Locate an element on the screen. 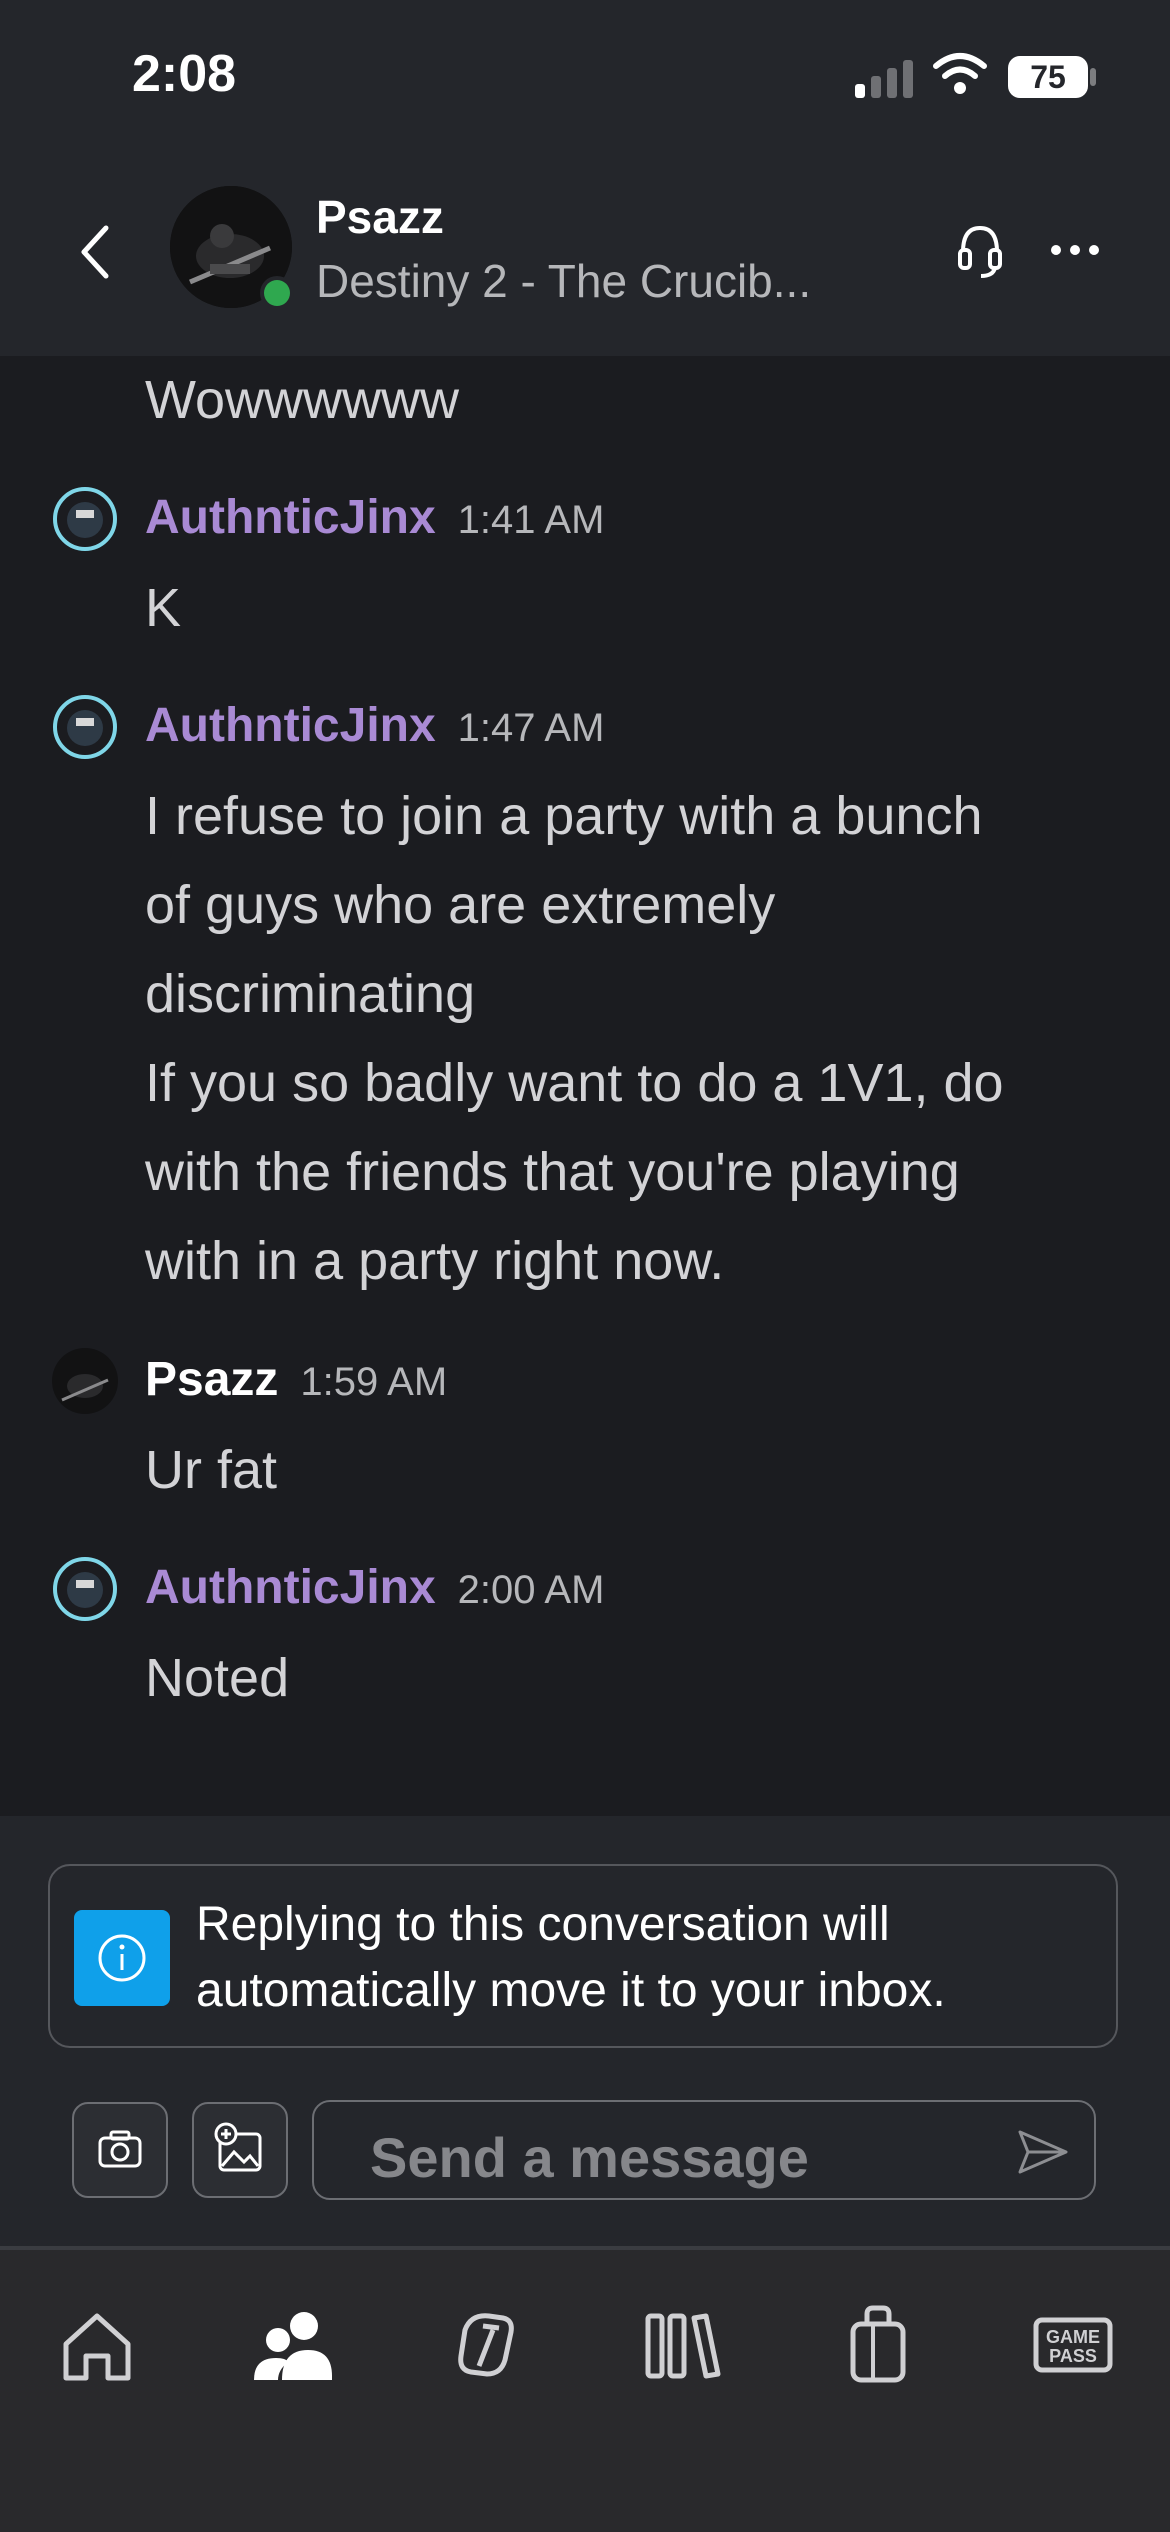  game-pass-icon: GAME PASS is located at coordinates (1073, 2345).